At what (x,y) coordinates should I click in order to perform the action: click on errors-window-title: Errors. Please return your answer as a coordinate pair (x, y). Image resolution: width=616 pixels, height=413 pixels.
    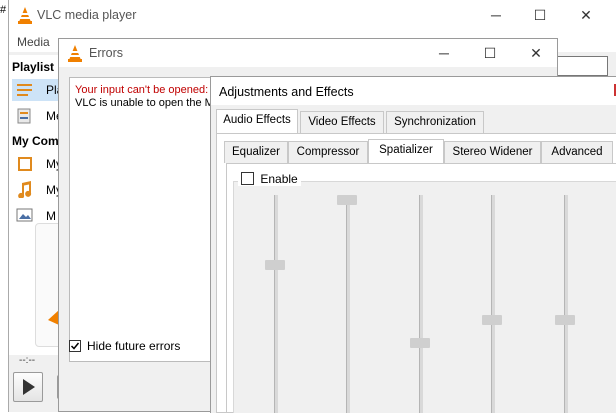
    Looking at the image, I should click on (106, 53).